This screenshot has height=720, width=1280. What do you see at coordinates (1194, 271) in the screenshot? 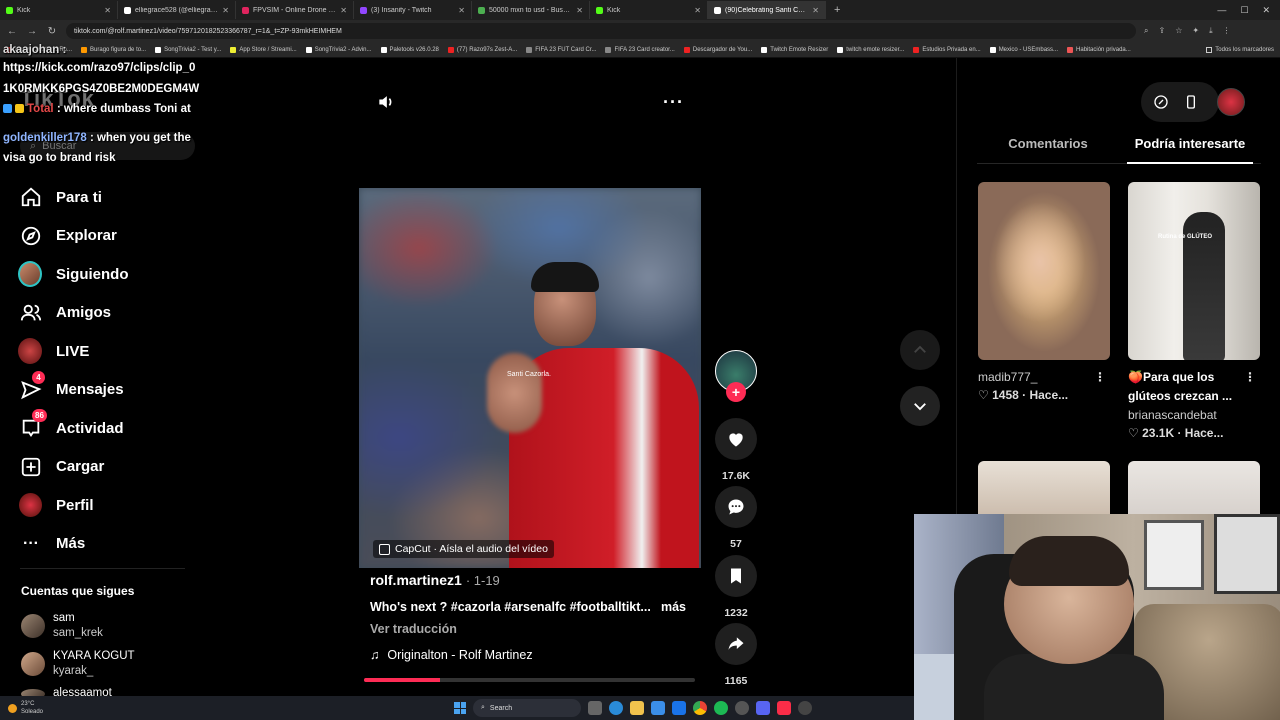
I see `video-thumbnail: Rutina de GLÚTEO` at bounding box center [1194, 271].